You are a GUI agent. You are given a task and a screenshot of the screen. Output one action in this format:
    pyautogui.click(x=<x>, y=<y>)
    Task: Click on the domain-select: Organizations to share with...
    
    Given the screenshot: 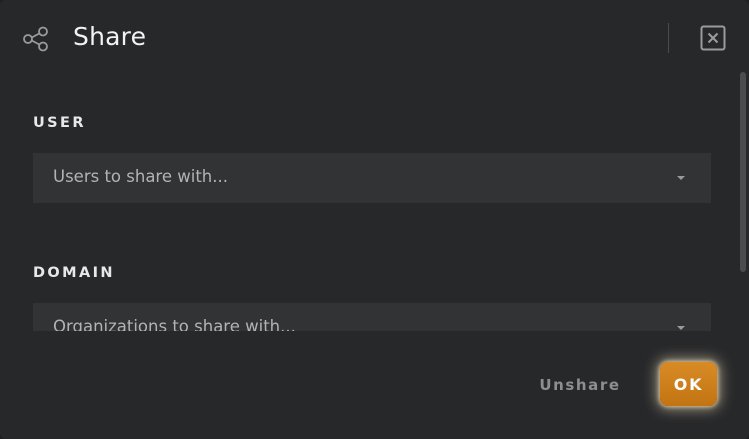 What is the action you would take?
    pyautogui.click(x=372, y=317)
    